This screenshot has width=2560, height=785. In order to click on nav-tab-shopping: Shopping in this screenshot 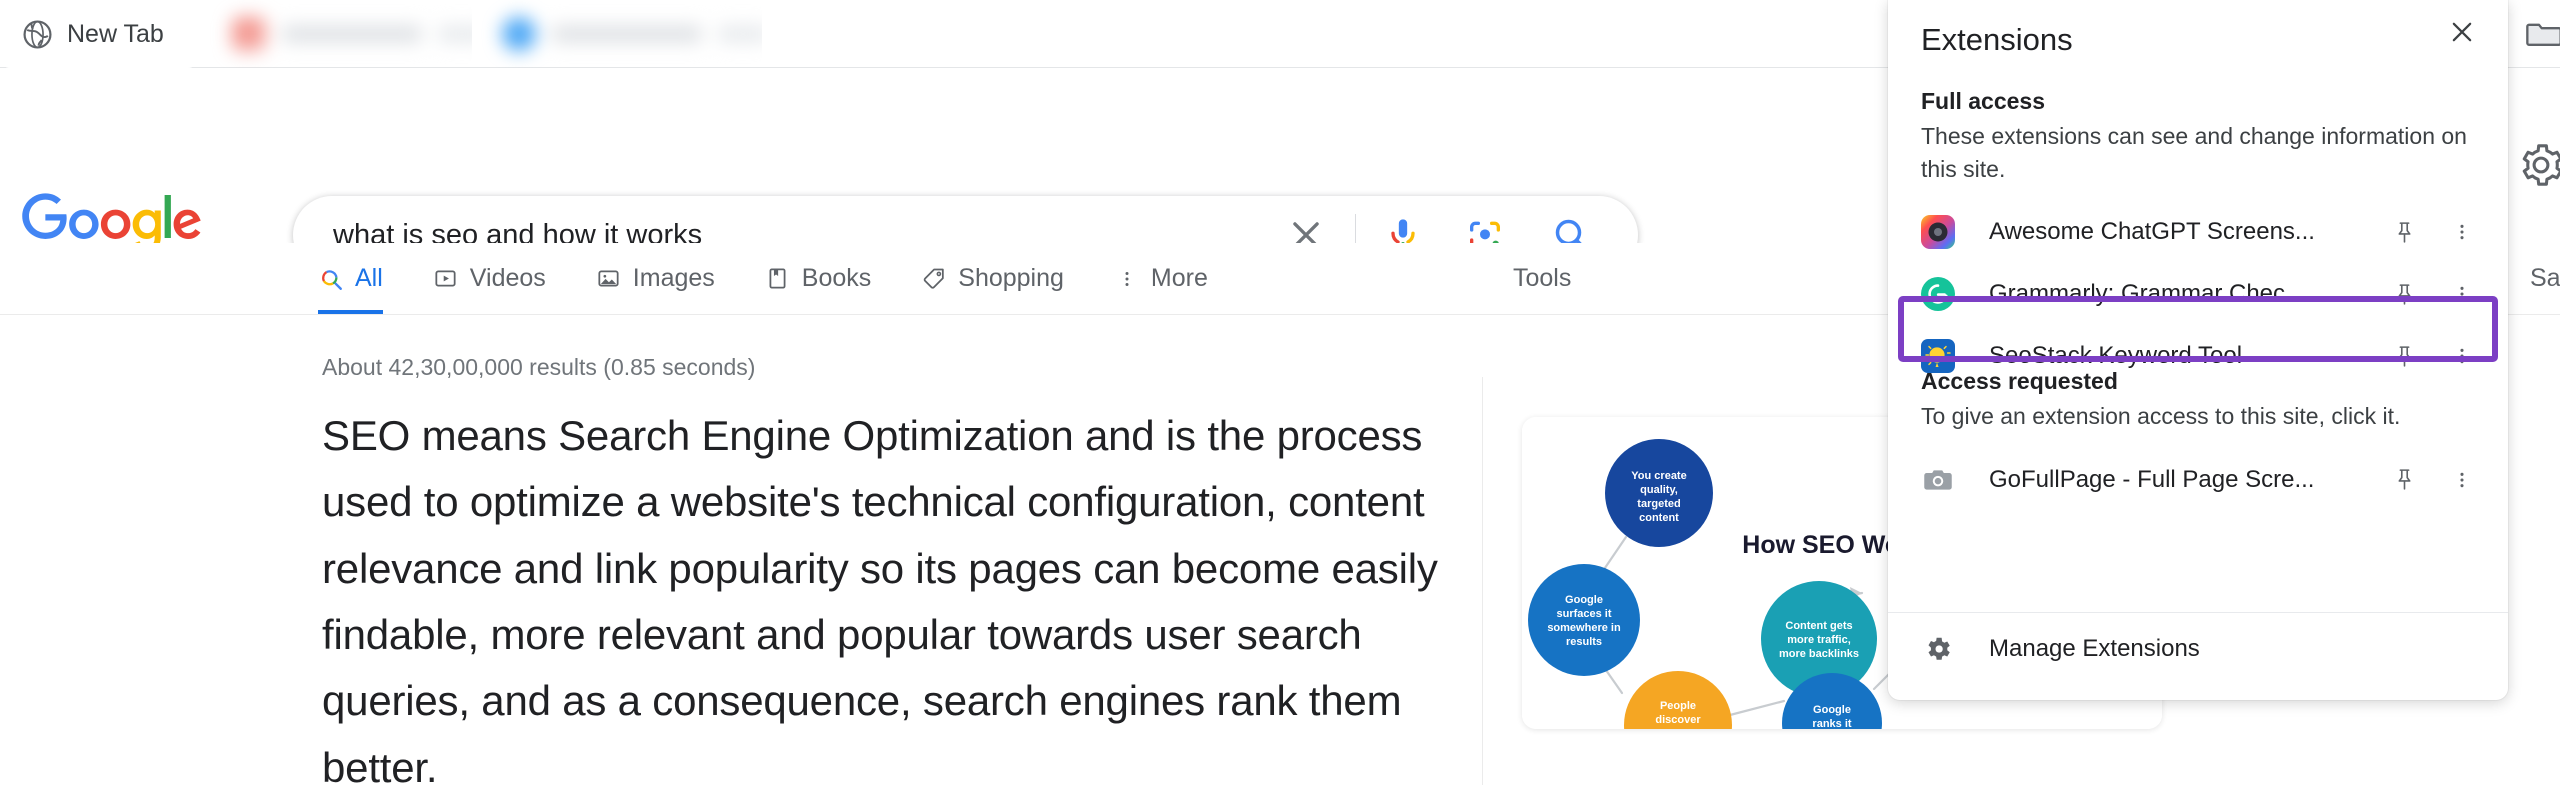, I will do `click(992, 278)`.